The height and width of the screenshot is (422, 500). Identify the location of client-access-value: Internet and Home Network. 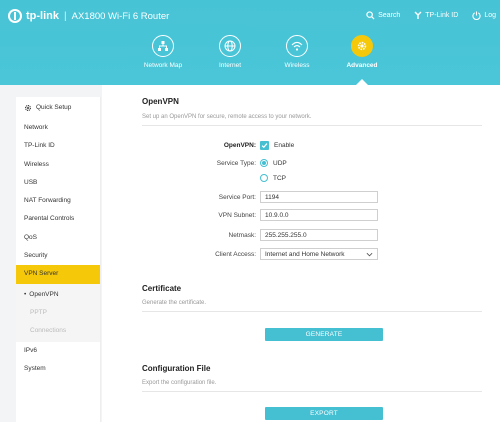
(305, 254).